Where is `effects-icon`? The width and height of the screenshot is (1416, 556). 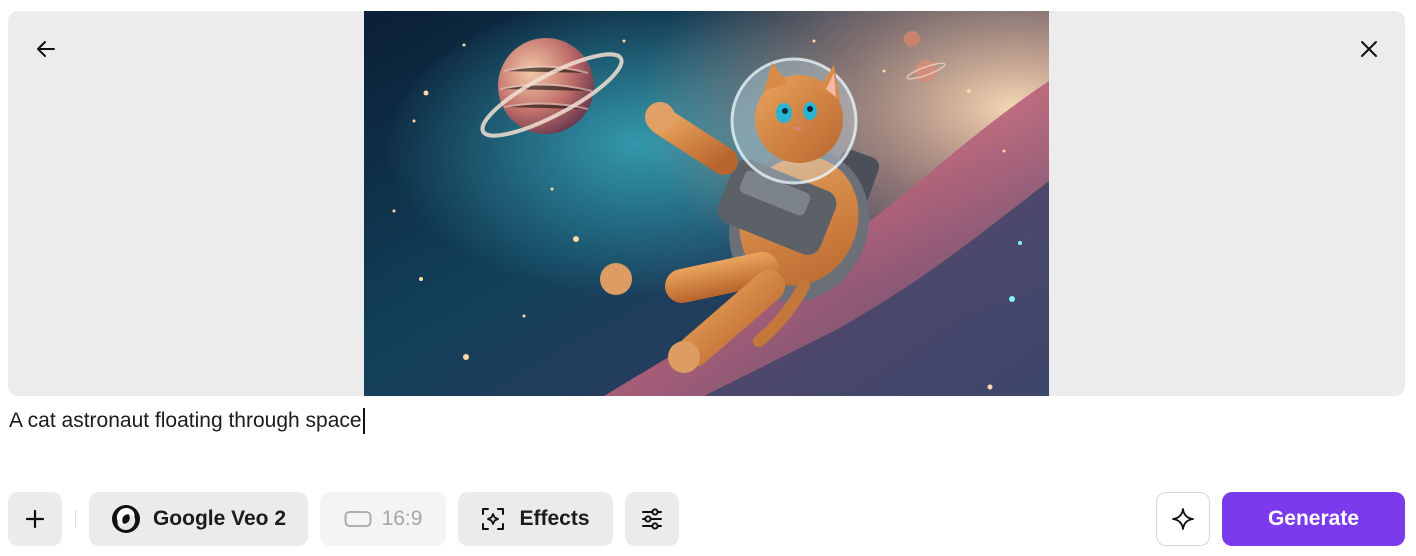 effects-icon is located at coordinates (493, 519).